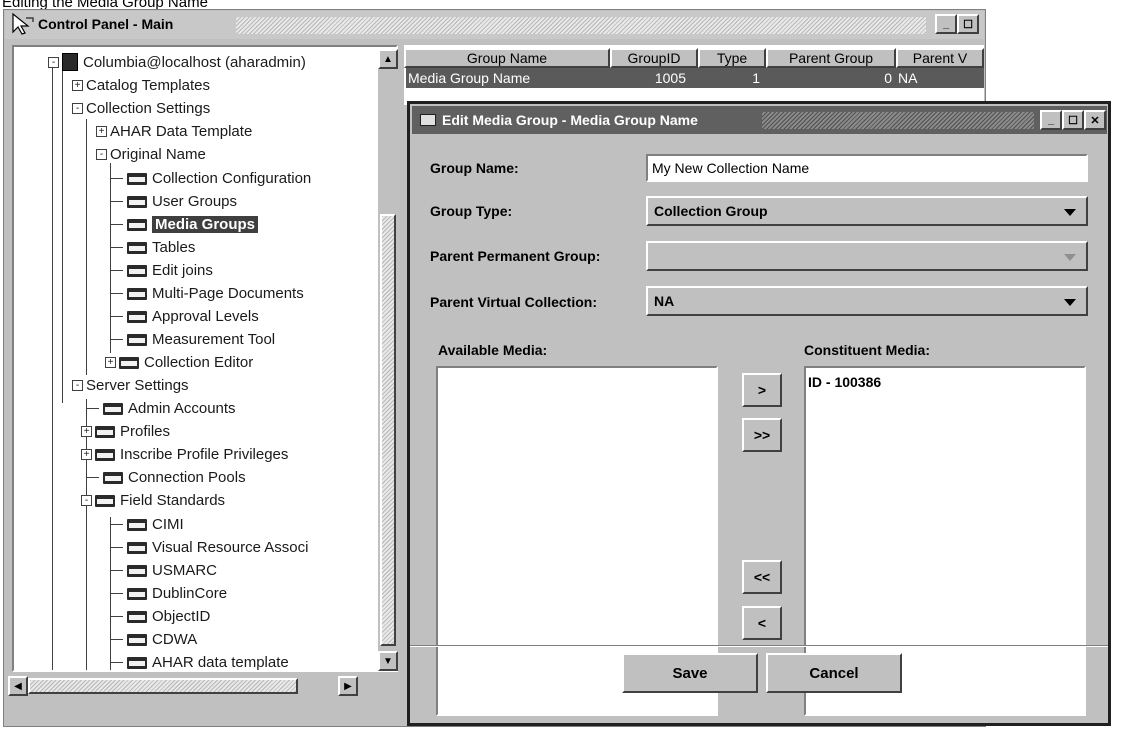 This screenshot has height=733, width=1121. I want to click on tree-item-measurement-tool: Measurement Tool, so click(192, 339).